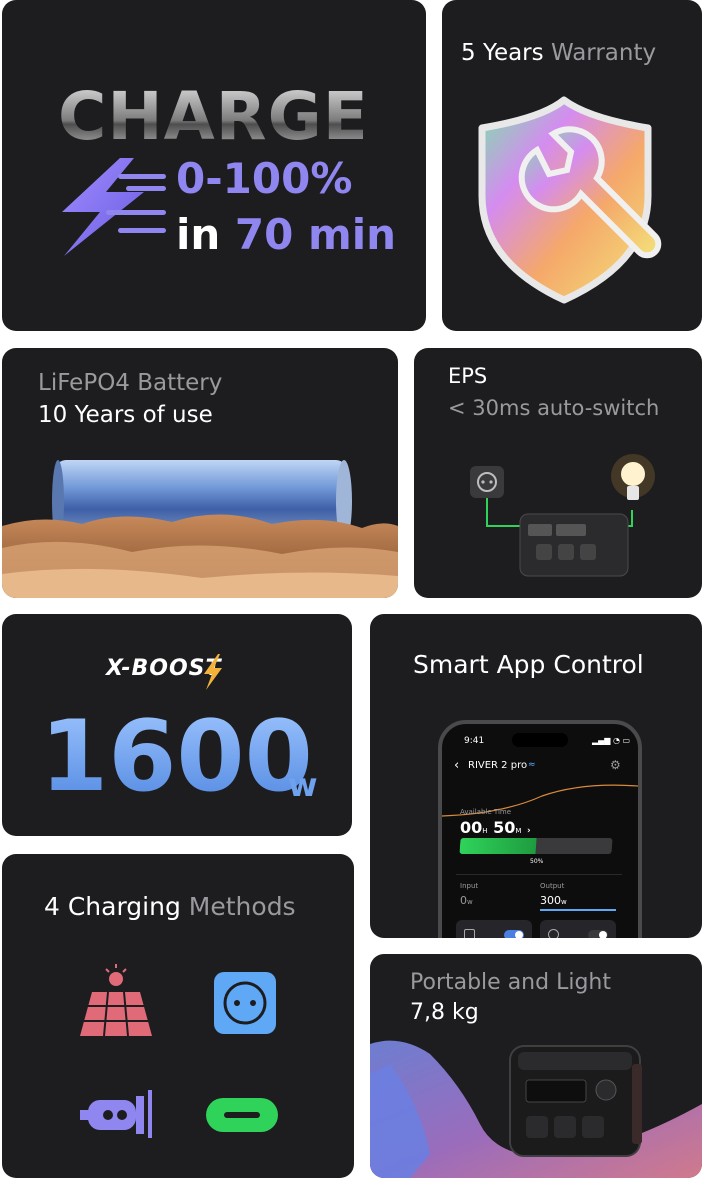  Describe the element at coordinates (514, 934) in the screenshot. I see `ac-toggle-switch` at that location.